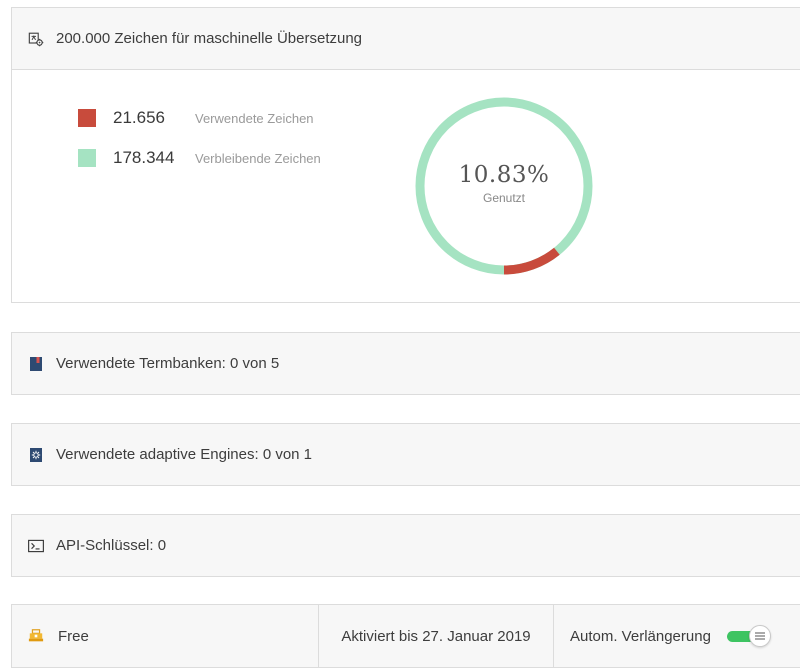 The width and height of the screenshot is (800, 671). I want to click on used-characters-value: 21.656, so click(139, 117).